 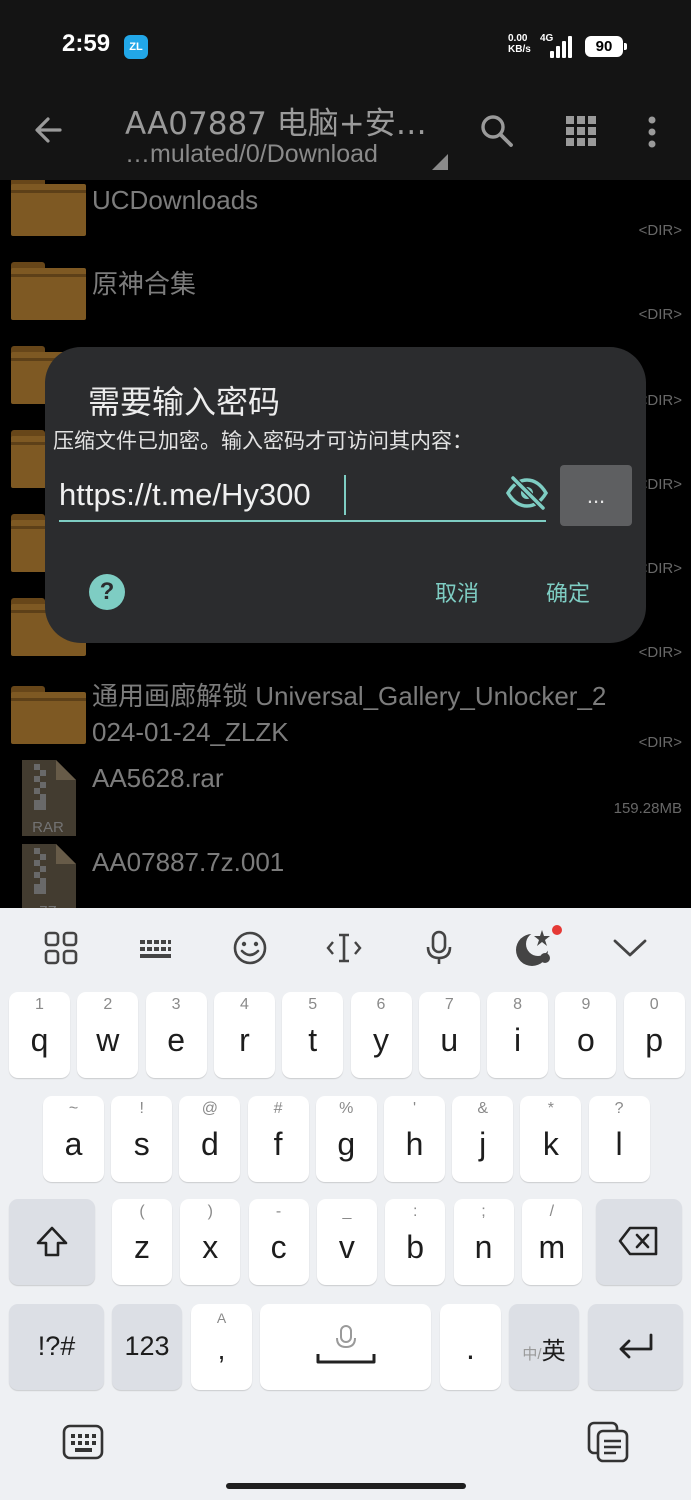 What do you see at coordinates (221, 1347) in the screenshot?
I see `comma-key: A ,` at bounding box center [221, 1347].